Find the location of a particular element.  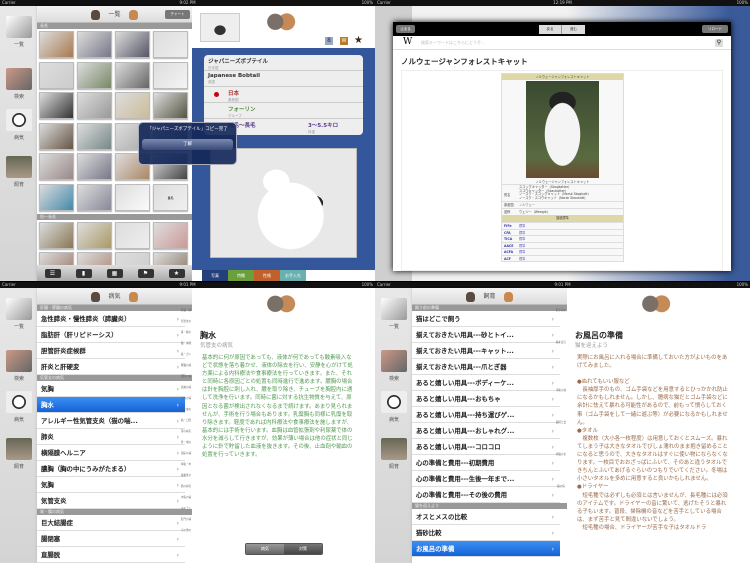

list-item: あると嬉しい用具---持ち運びゲ... › is located at coordinates (486, 415).